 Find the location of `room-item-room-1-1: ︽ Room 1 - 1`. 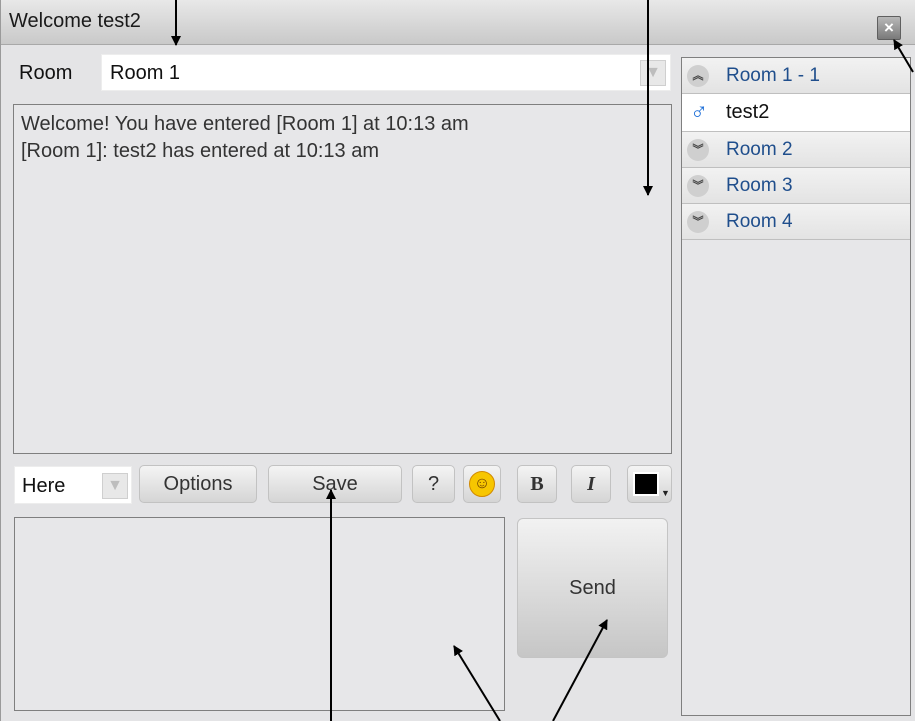

room-item-room-1-1: ︽ Room 1 - 1 is located at coordinates (796, 76).